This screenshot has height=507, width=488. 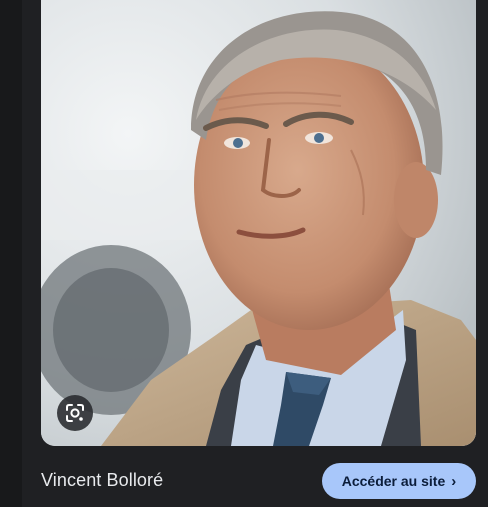 What do you see at coordinates (11, 253) in the screenshot?
I see `left-edge-strip` at bounding box center [11, 253].